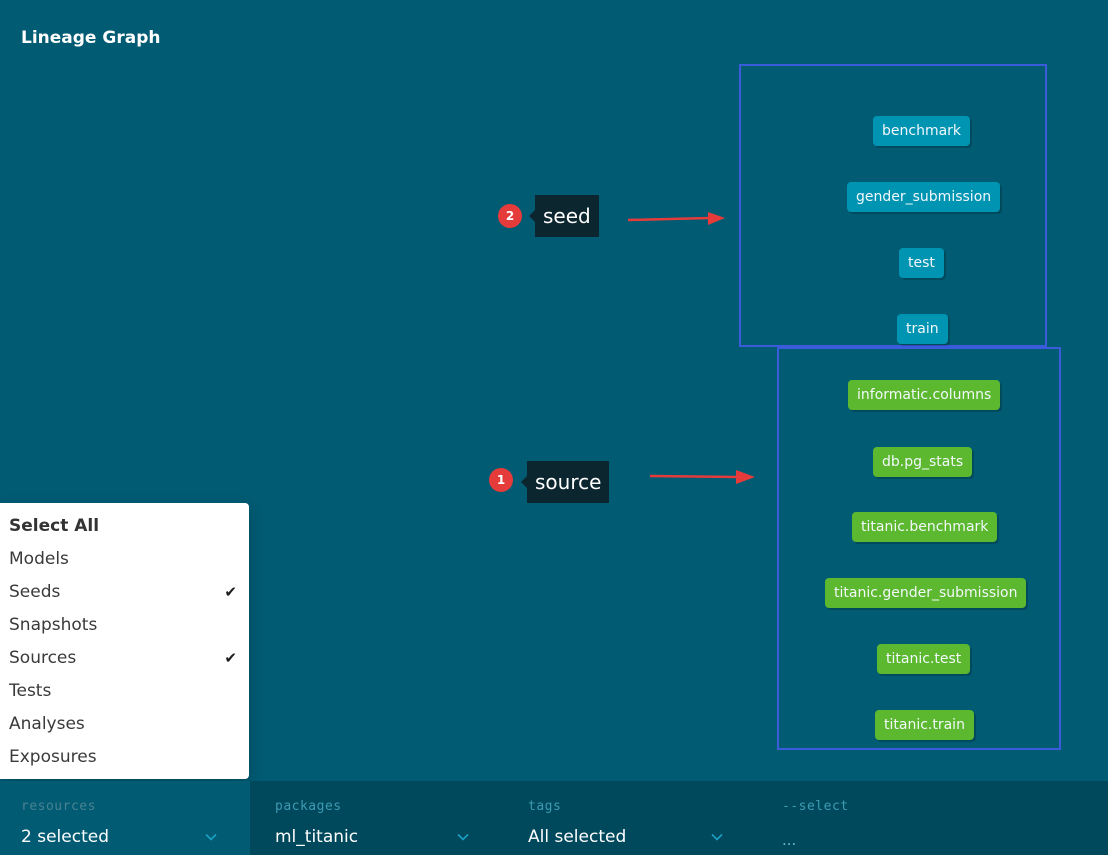 The width and height of the screenshot is (1108, 855). Describe the element at coordinates (501, 480) in the screenshot. I see `callout-number-badge: 1` at that location.